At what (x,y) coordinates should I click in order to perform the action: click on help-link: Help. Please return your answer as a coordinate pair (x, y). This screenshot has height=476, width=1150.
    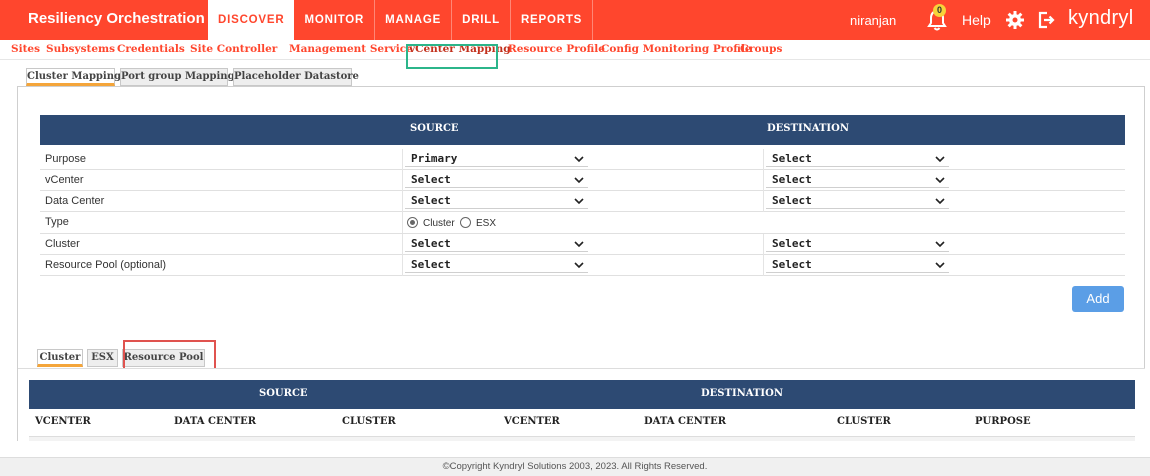
    Looking at the image, I should click on (976, 20).